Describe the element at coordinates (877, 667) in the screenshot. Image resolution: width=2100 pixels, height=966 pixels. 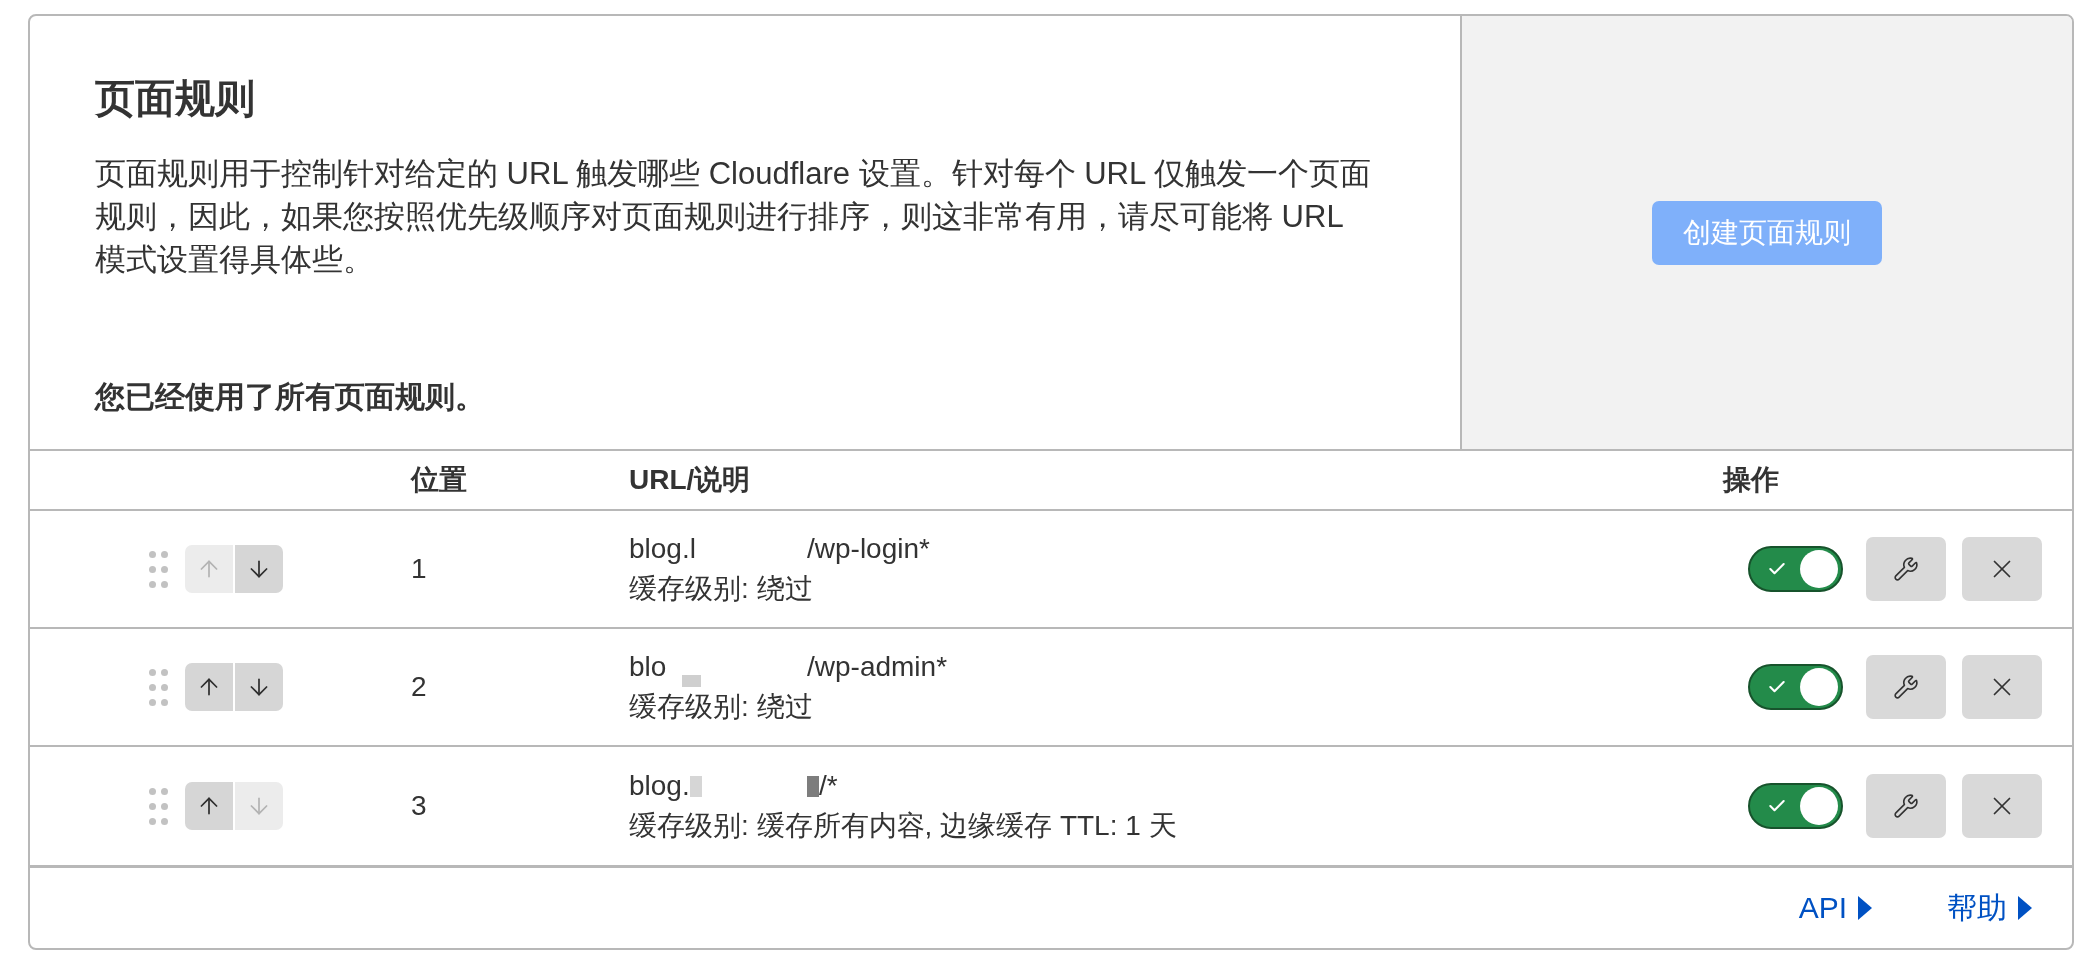
I see `url-text: /wp-admin*` at that location.